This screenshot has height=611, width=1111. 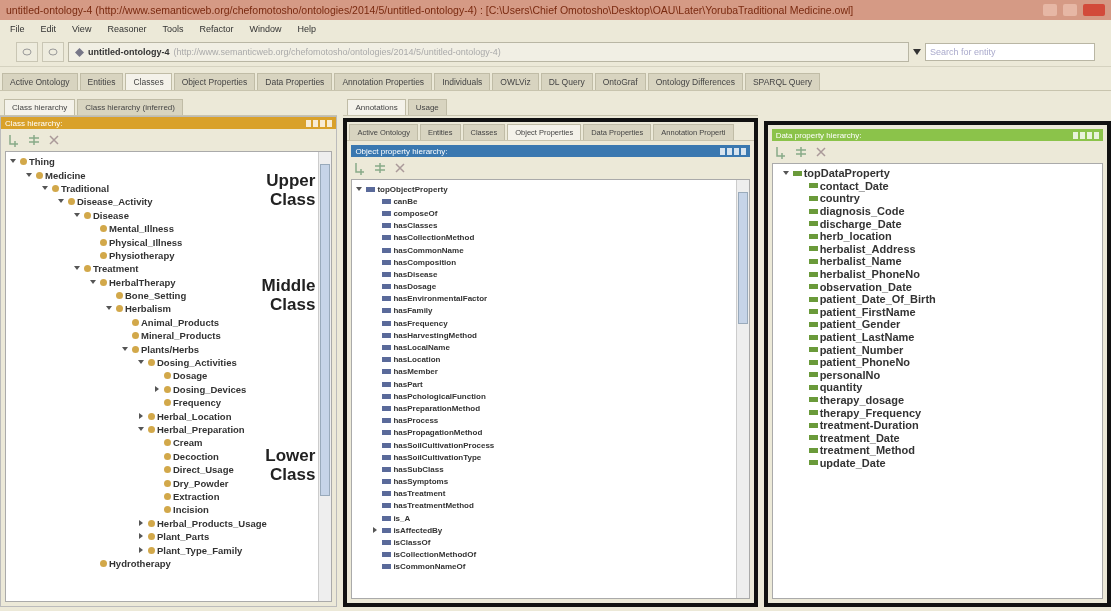 What do you see at coordinates (116, 269) in the screenshot?
I see `tree-item: Treatment` at bounding box center [116, 269].